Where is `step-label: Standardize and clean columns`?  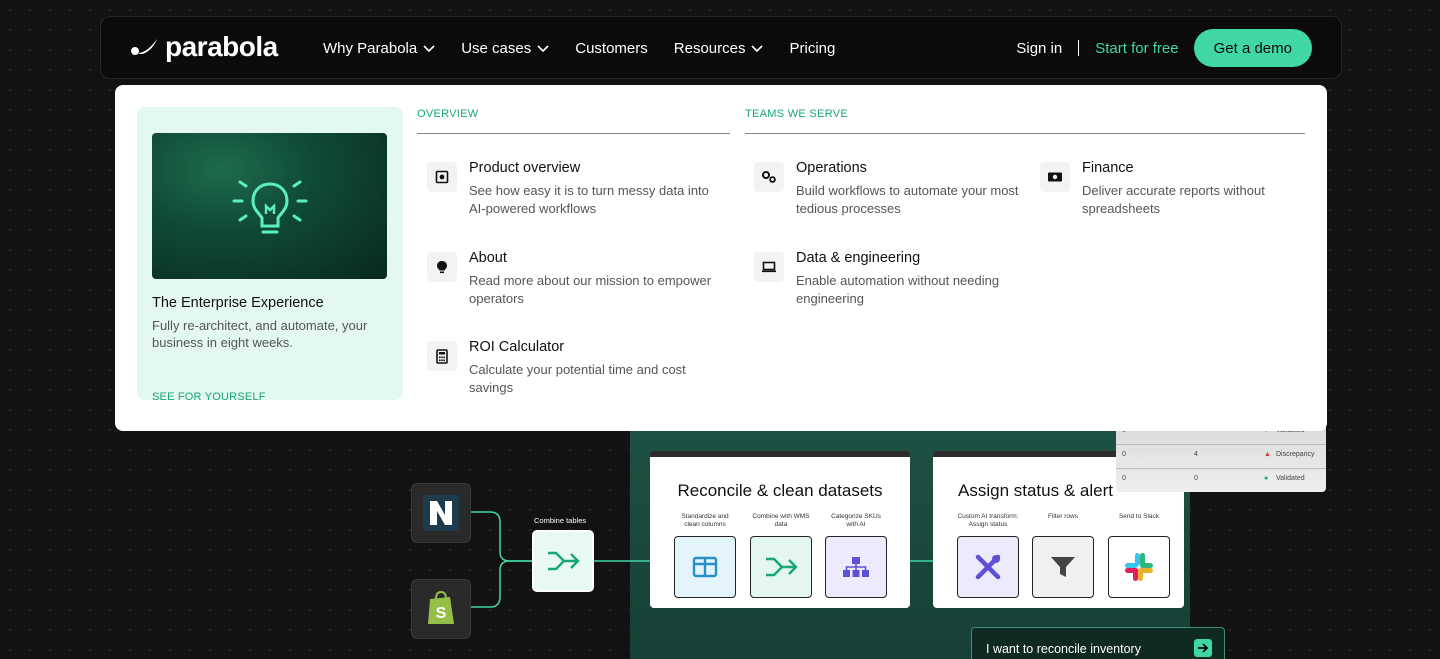 step-label: Standardize and clean columns is located at coordinates (705, 520).